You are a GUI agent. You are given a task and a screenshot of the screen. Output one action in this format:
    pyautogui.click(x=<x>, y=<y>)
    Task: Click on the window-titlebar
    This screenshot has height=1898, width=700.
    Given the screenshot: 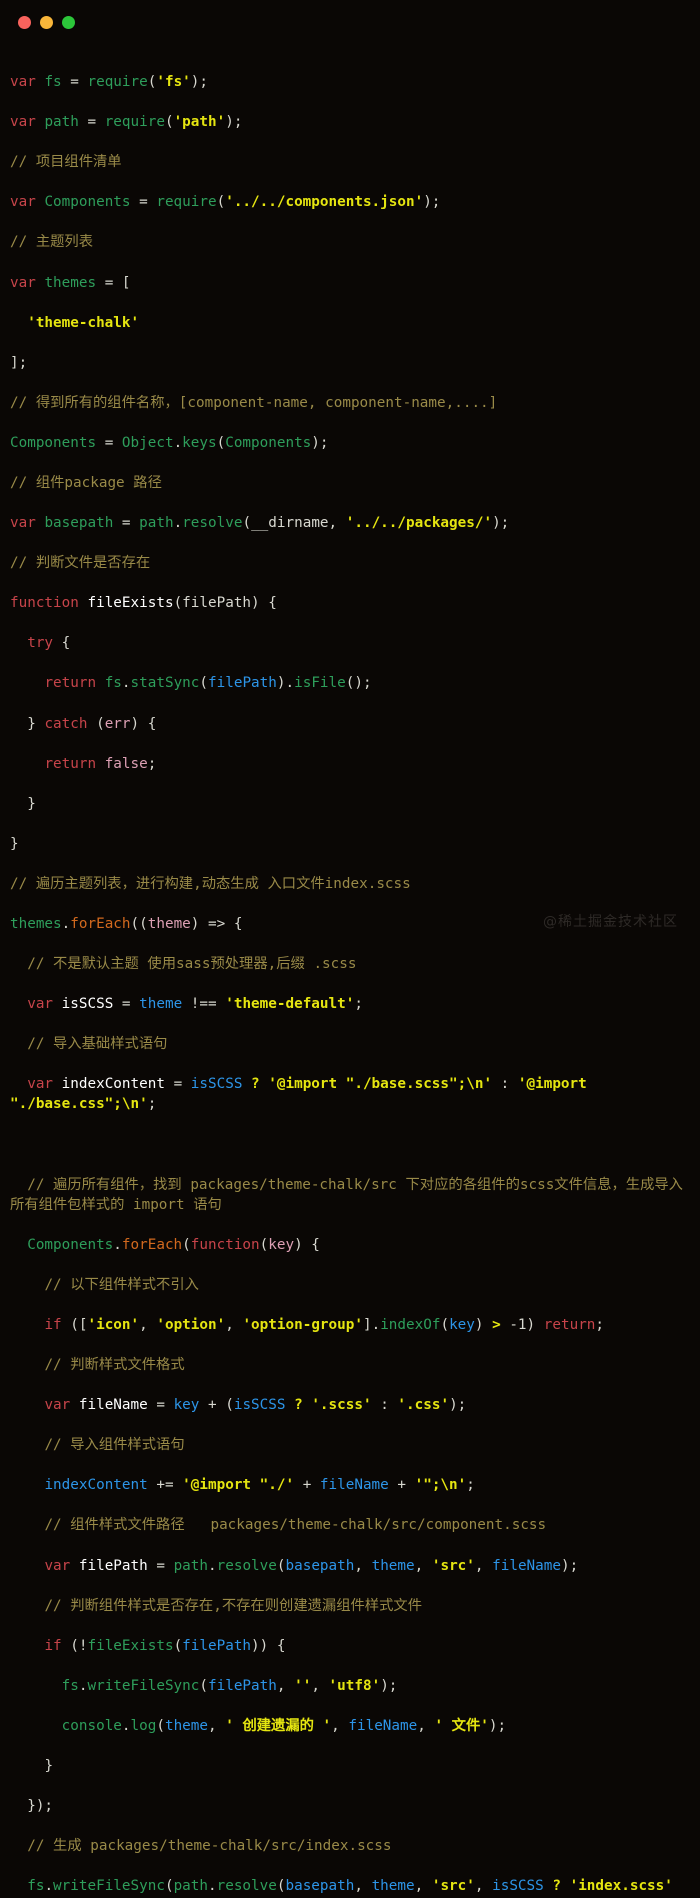 What is the action you would take?
    pyautogui.click(x=350, y=22)
    